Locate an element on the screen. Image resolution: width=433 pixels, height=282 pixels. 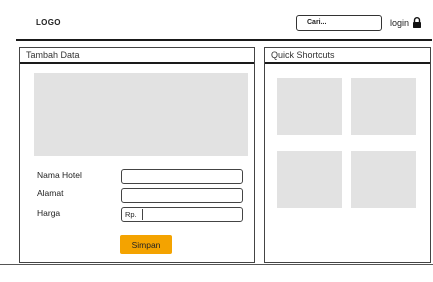
image-placeholder is located at coordinates (141, 114).